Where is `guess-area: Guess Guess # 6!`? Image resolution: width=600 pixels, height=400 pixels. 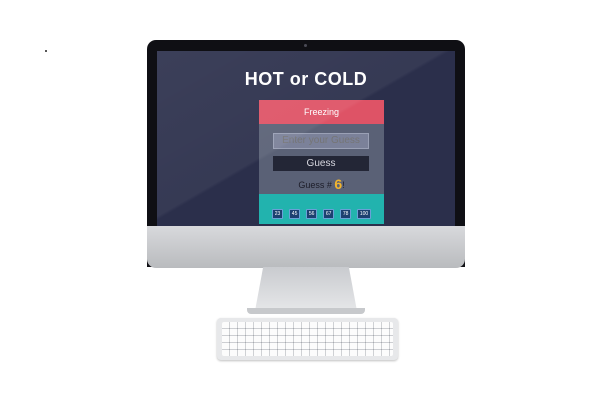 guess-area: Guess Guess # 6! is located at coordinates (321, 159).